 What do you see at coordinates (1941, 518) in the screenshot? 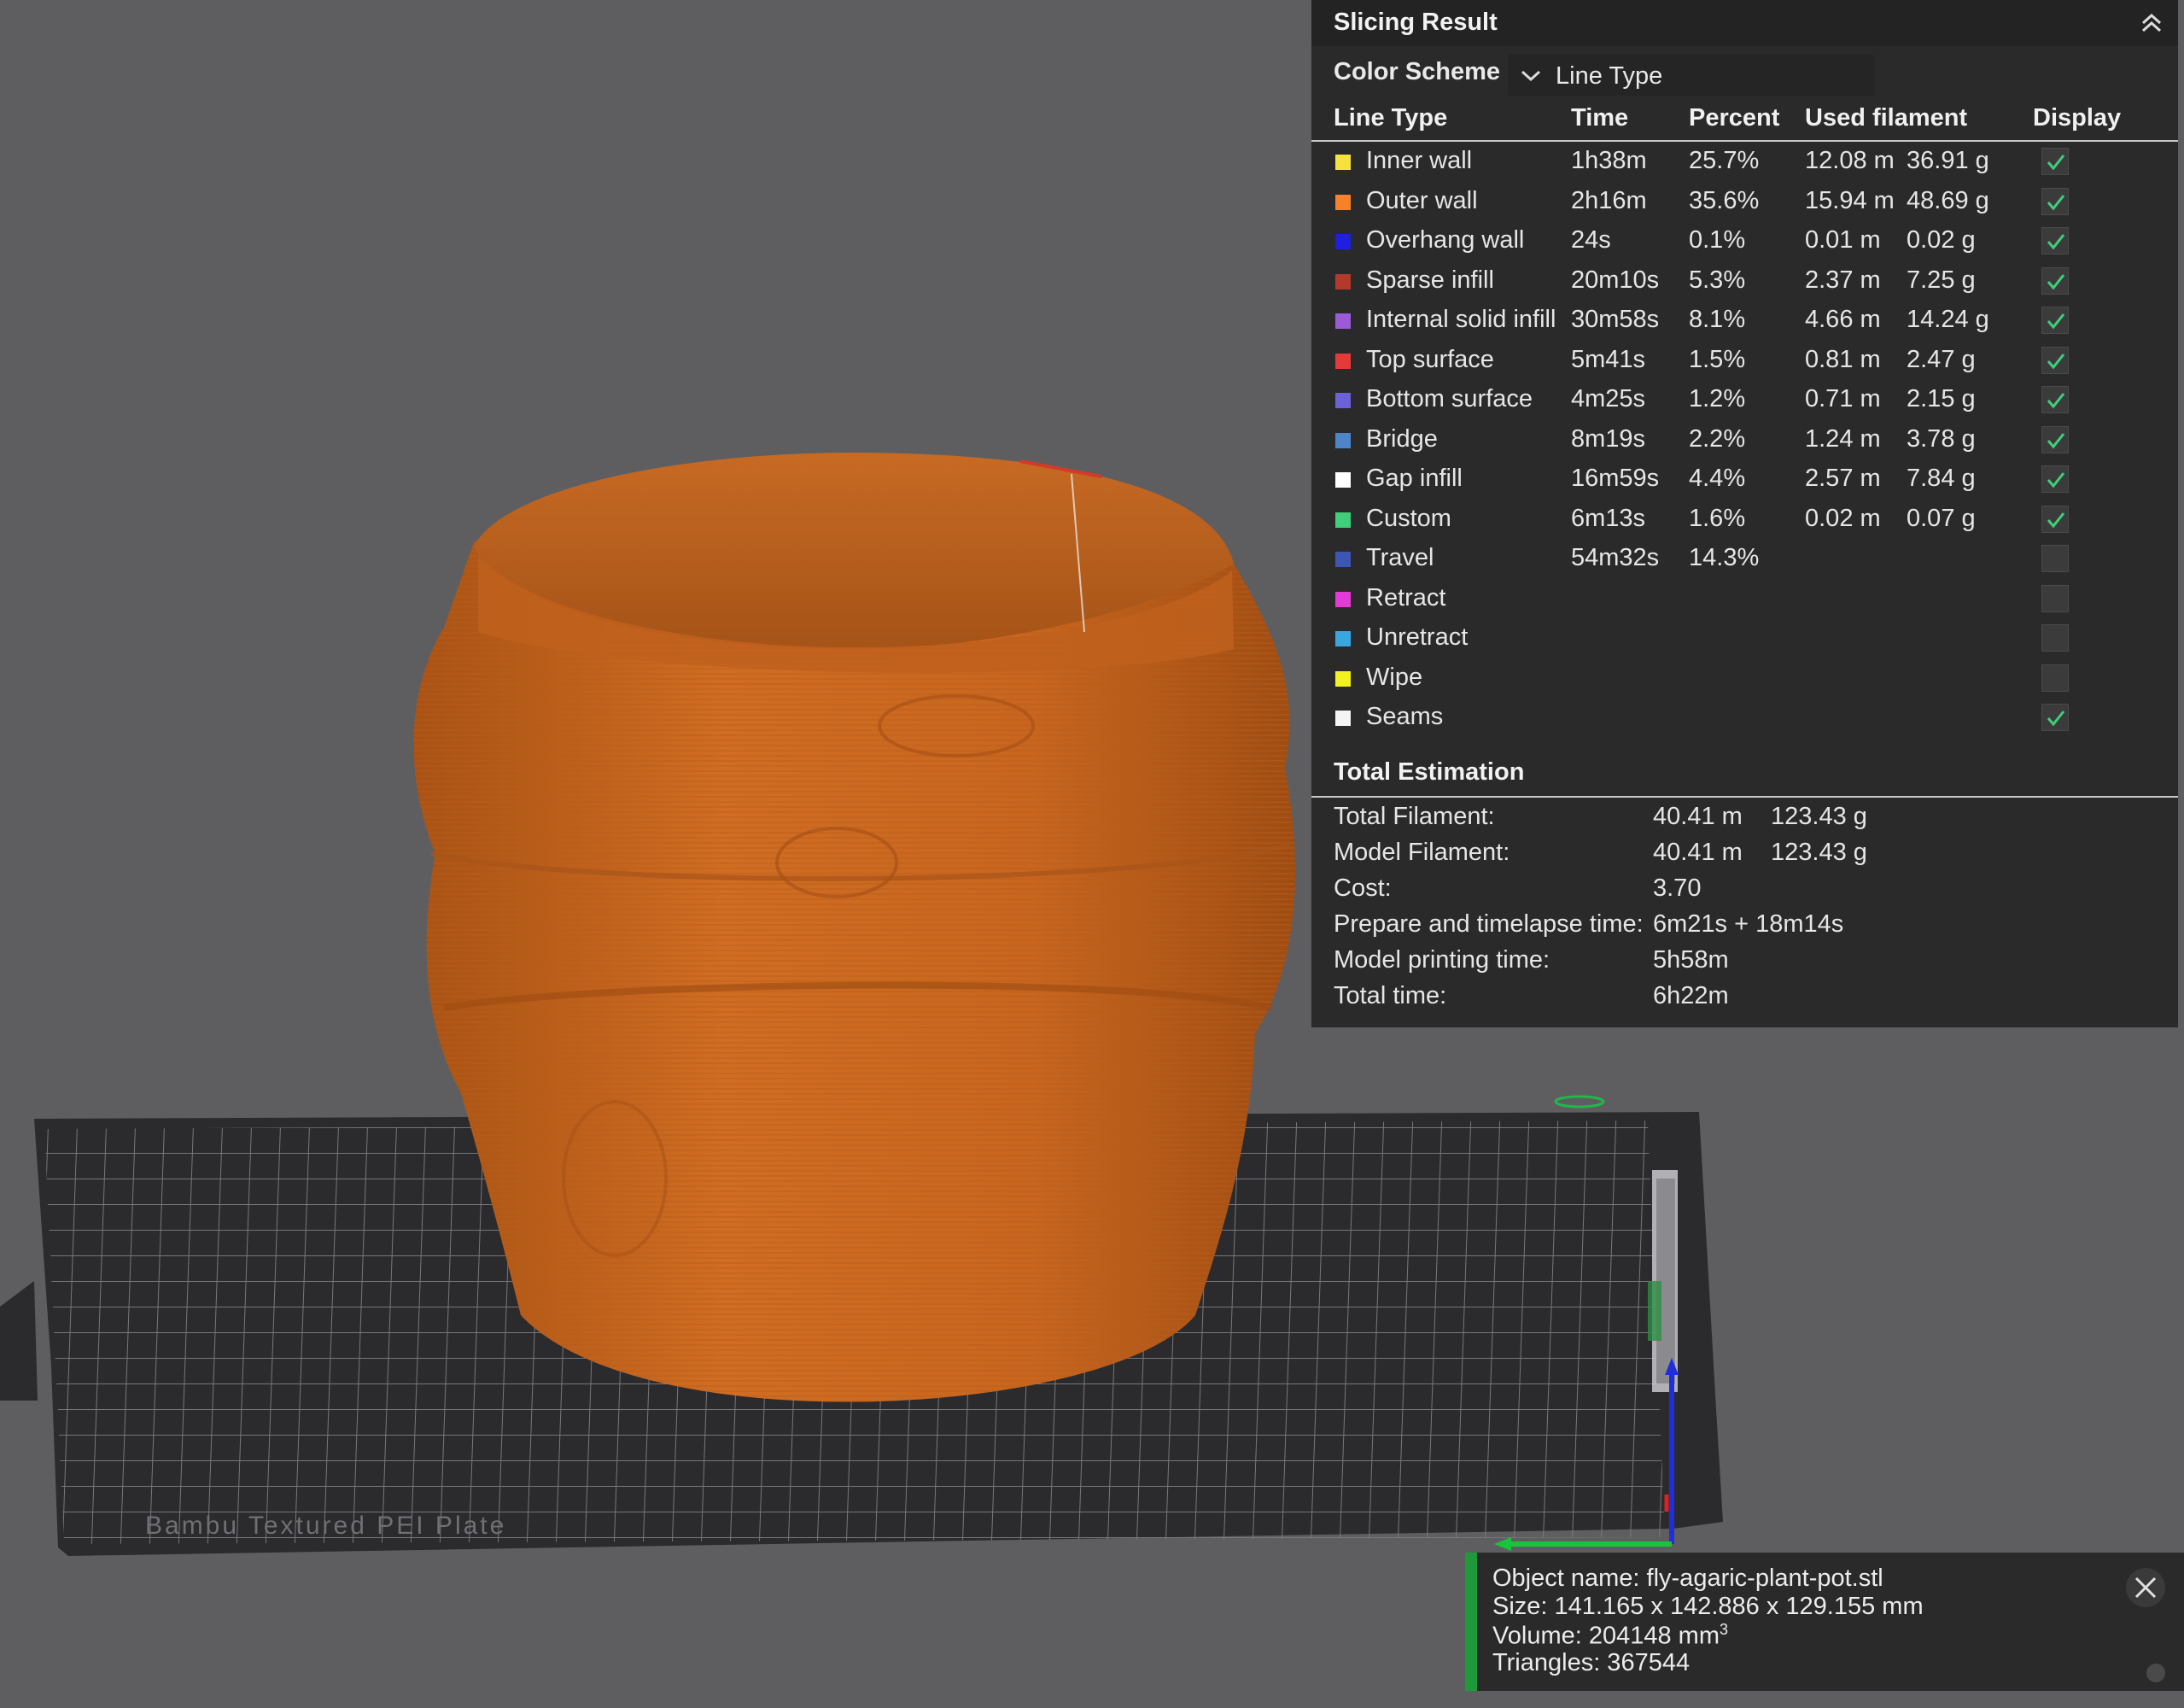
I see `cell-weight: 0.07 g` at bounding box center [1941, 518].